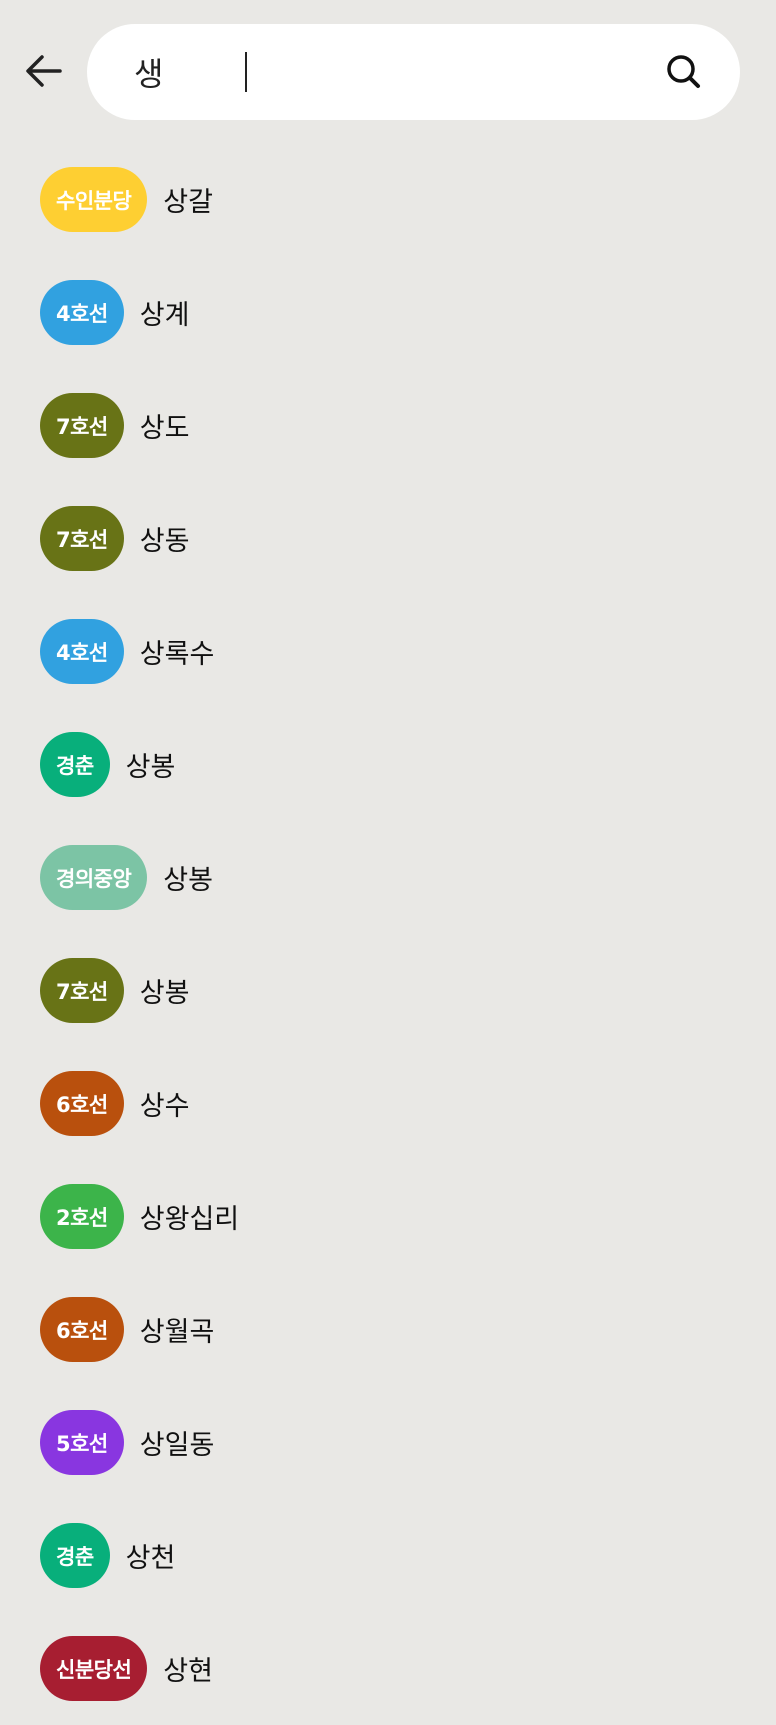 This screenshot has width=776, height=1725. What do you see at coordinates (388, 312) in the screenshot?
I see `station-result-item: 4호선 상계` at bounding box center [388, 312].